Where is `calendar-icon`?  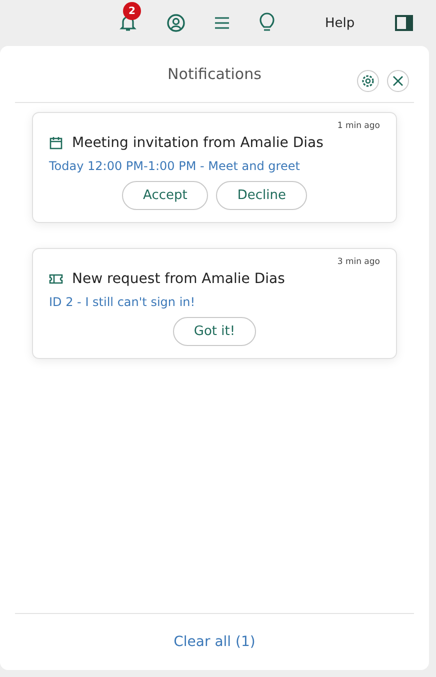 calendar-icon is located at coordinates (56, 143).